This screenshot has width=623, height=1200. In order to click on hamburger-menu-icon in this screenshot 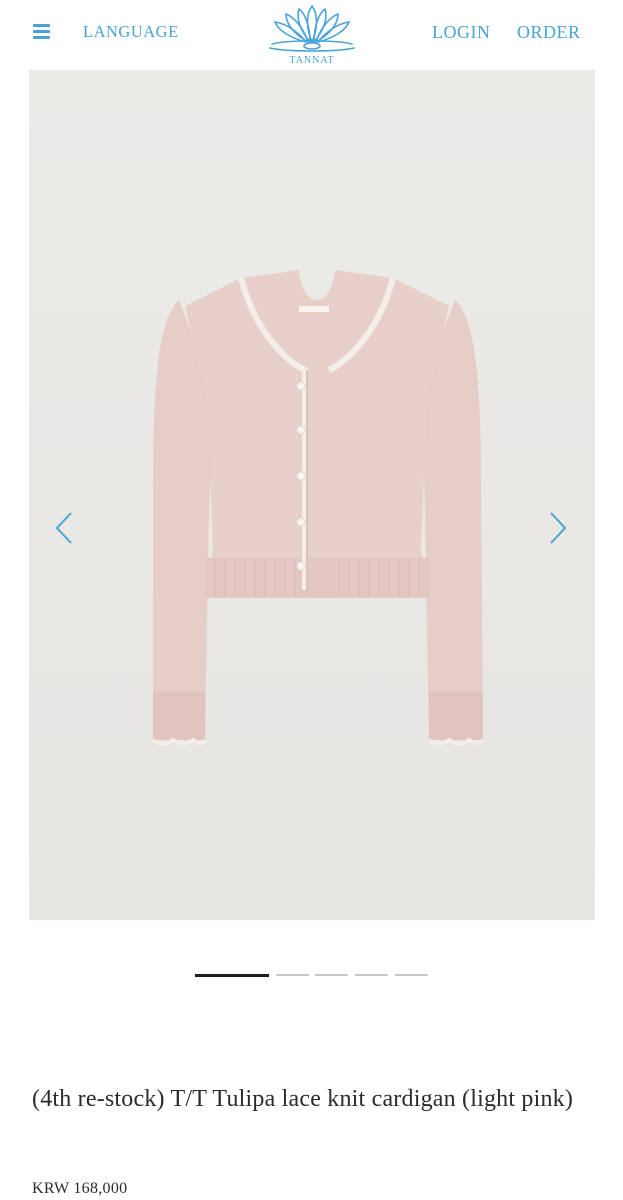, I will do `click(43, 32)`.